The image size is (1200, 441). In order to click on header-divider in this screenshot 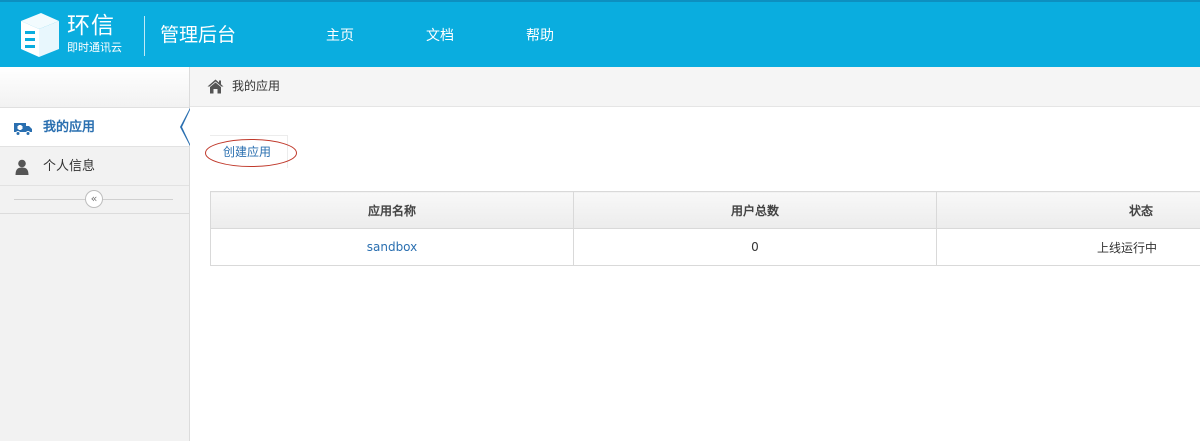, I will do `click(144, 36)`.